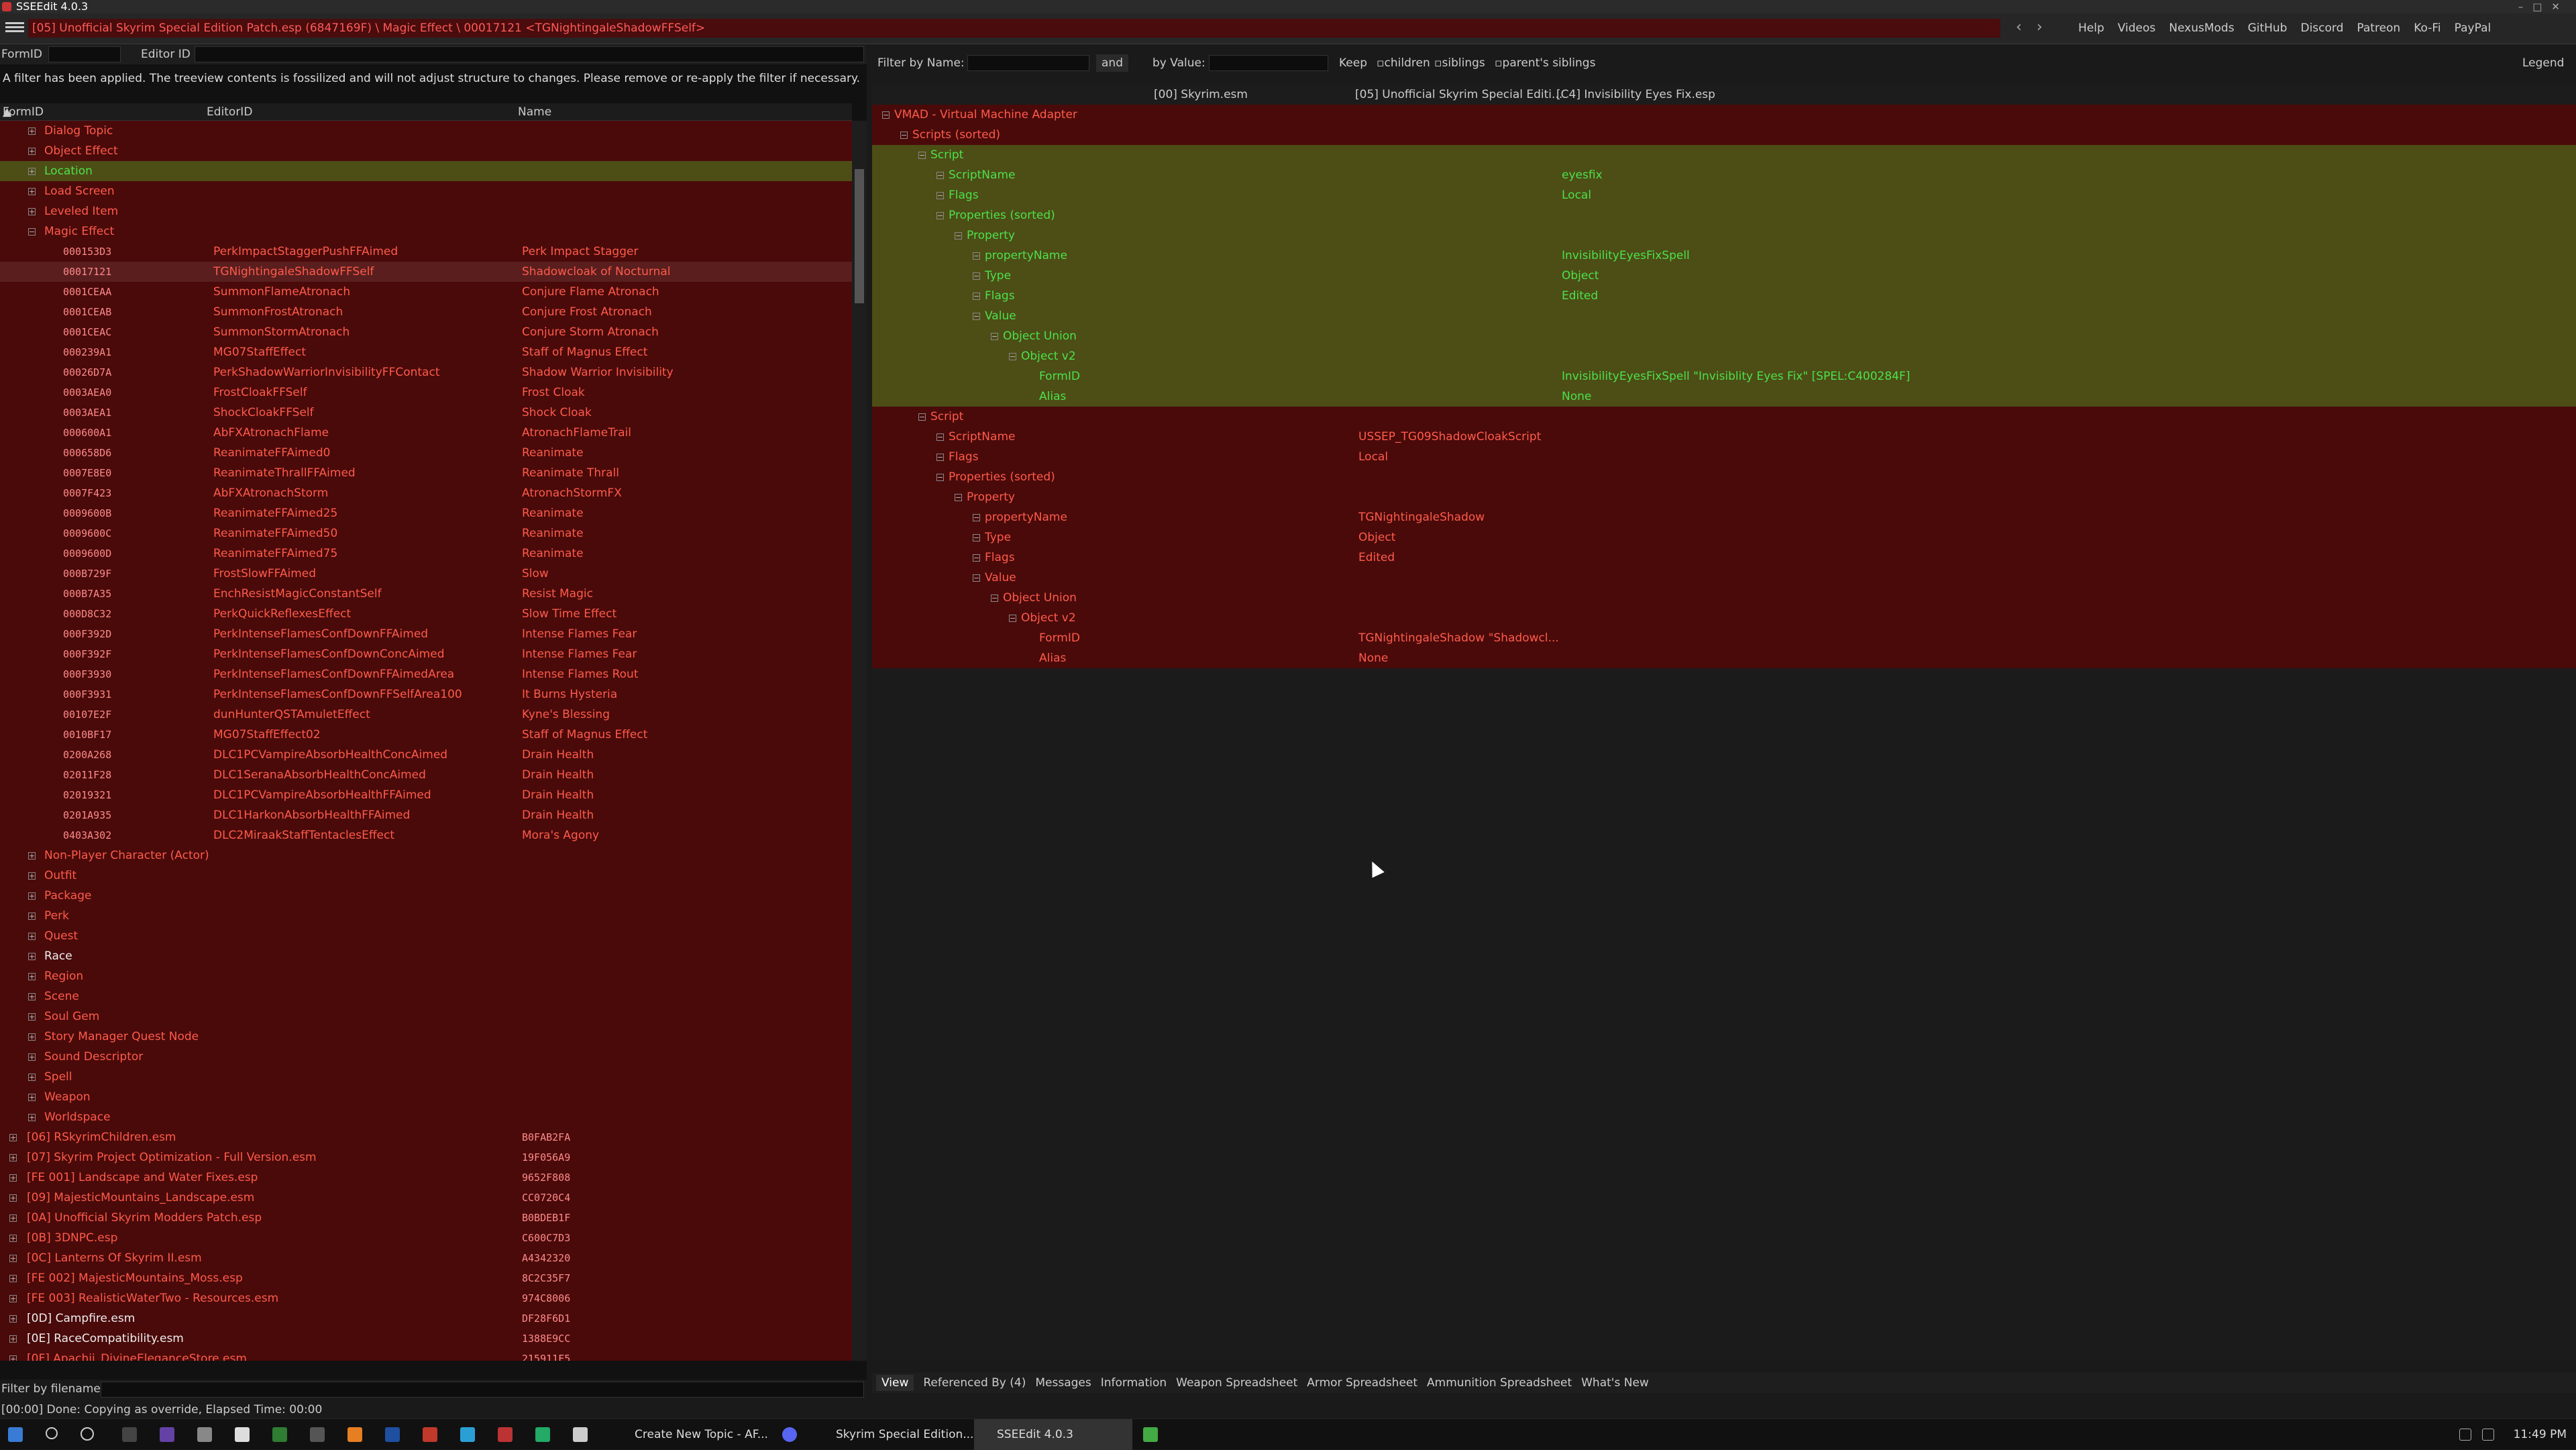 The image size is (2576, 1450). I want to click on filename-filter-input, so click(482, 1390).